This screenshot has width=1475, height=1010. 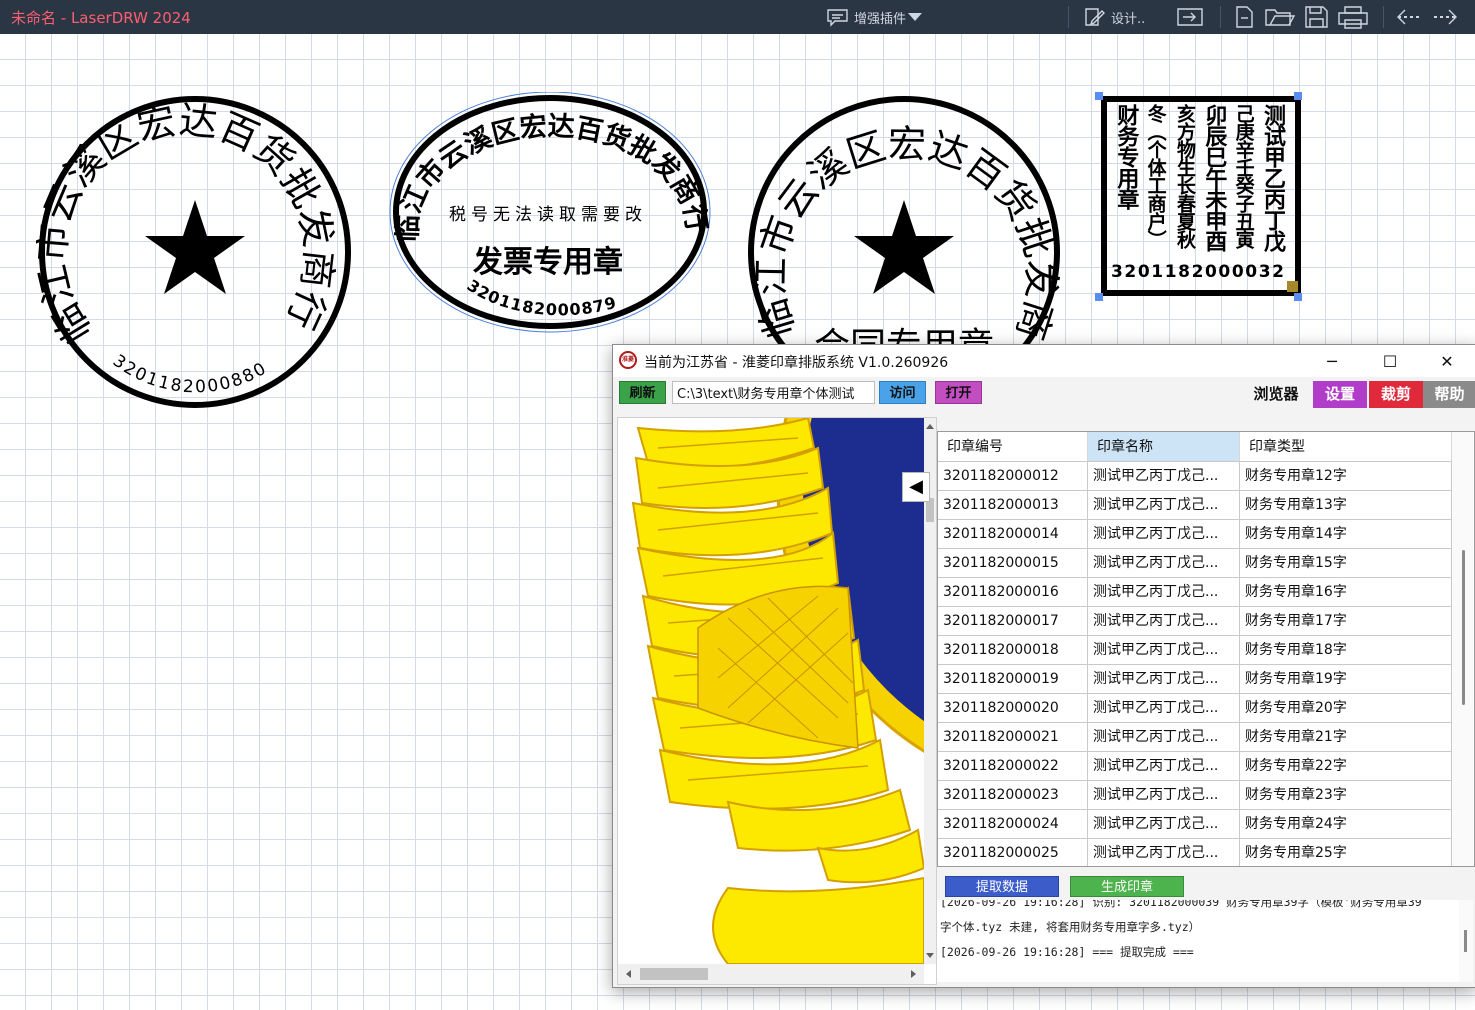 What do you see at coordinates (1243, 176) in the screenshot?
I see `seal-text-column: 己庚辛壬癸子丑寅` at bounding box center [1243, 176].